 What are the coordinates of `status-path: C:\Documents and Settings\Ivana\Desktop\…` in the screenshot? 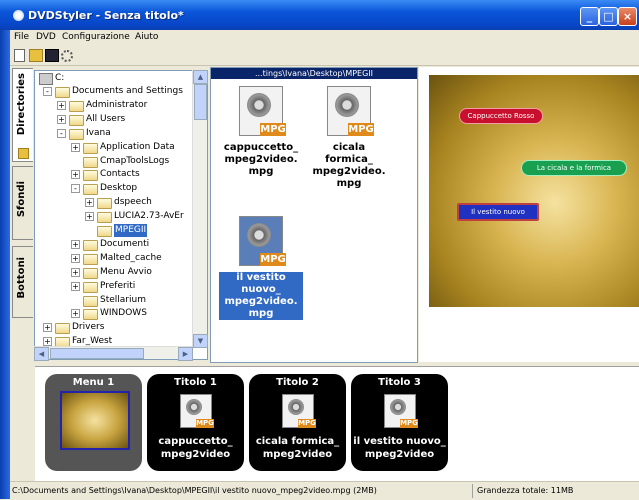 It's located at (194, 490).